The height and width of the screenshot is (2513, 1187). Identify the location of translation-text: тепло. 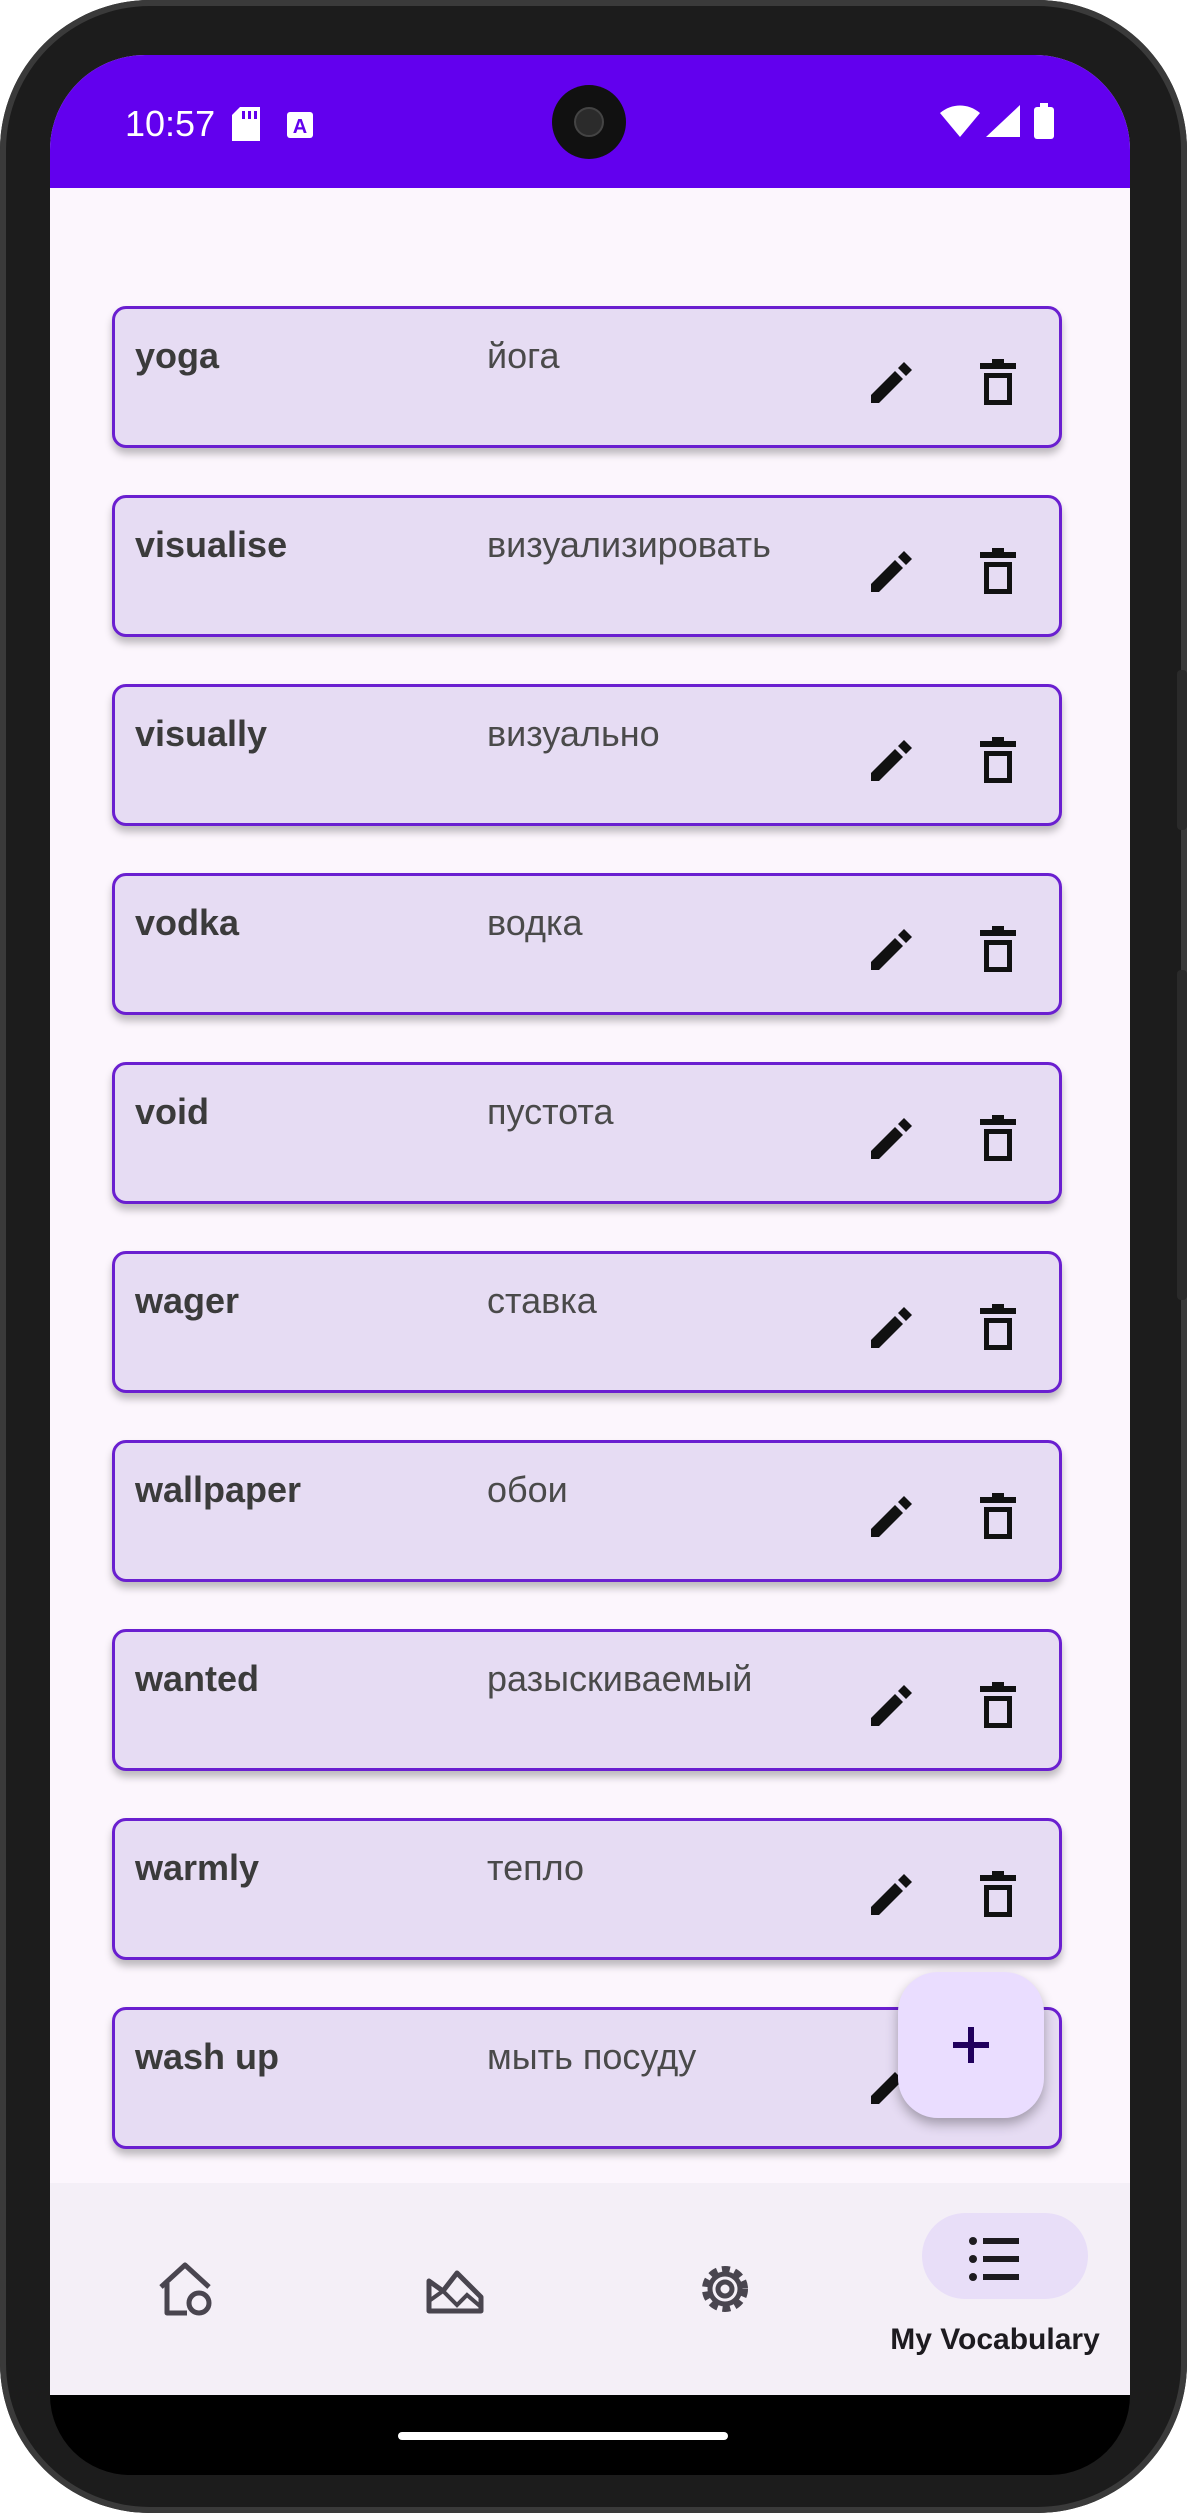
(536, 1867).